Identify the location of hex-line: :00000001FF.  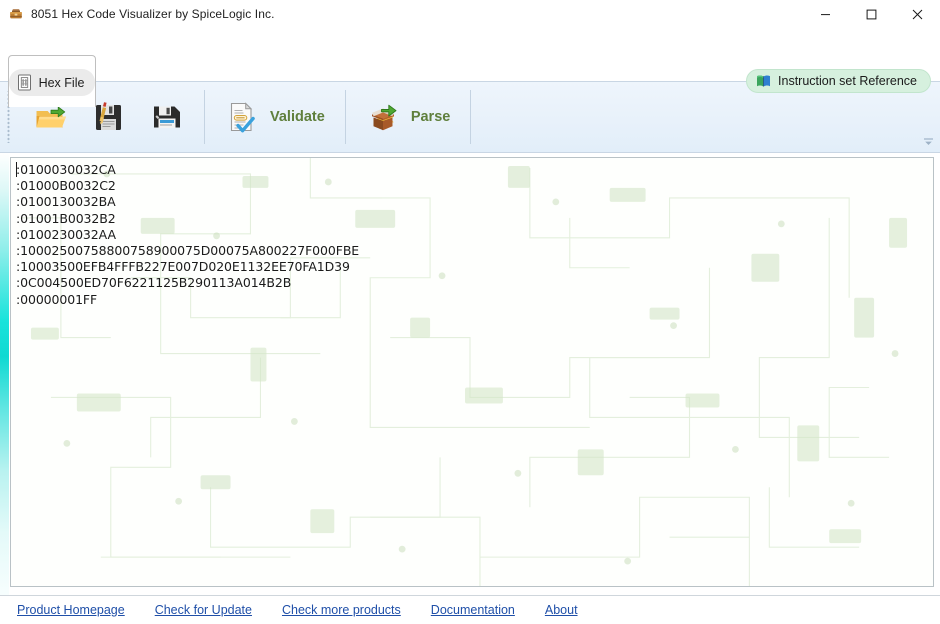
(57, 299).